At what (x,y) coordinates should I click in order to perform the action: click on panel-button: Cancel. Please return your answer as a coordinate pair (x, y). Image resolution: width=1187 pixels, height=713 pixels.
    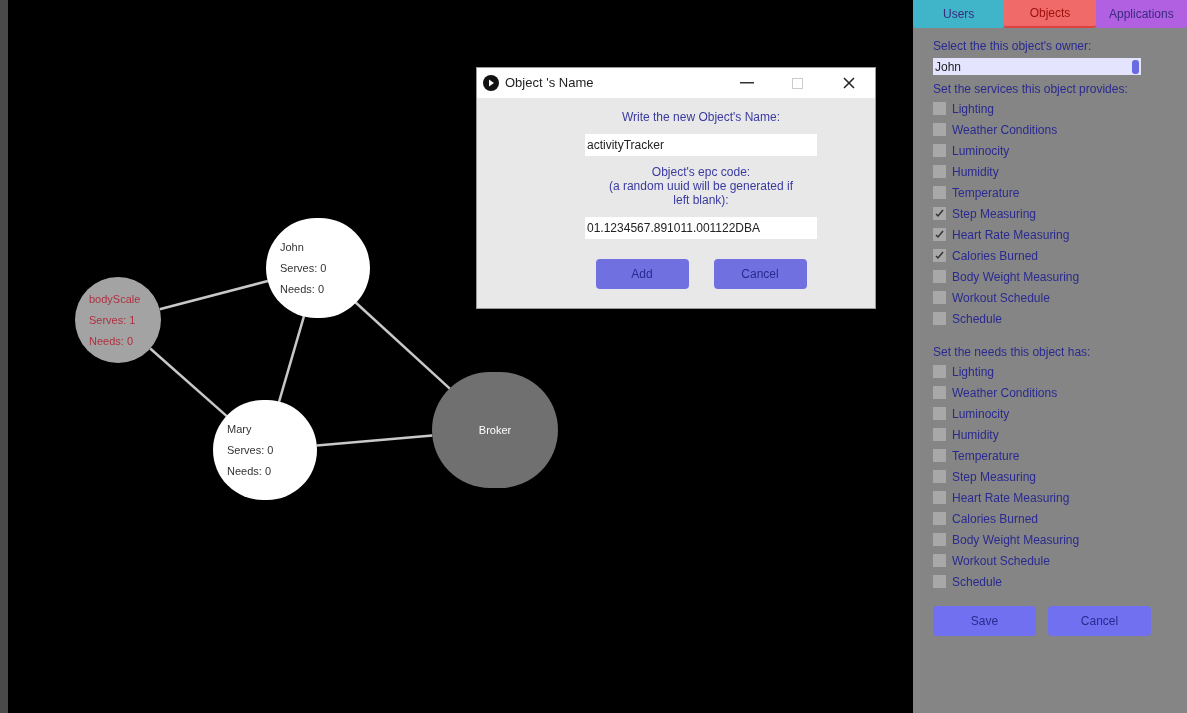
    Looking at the image, I should click on (1099, 621).